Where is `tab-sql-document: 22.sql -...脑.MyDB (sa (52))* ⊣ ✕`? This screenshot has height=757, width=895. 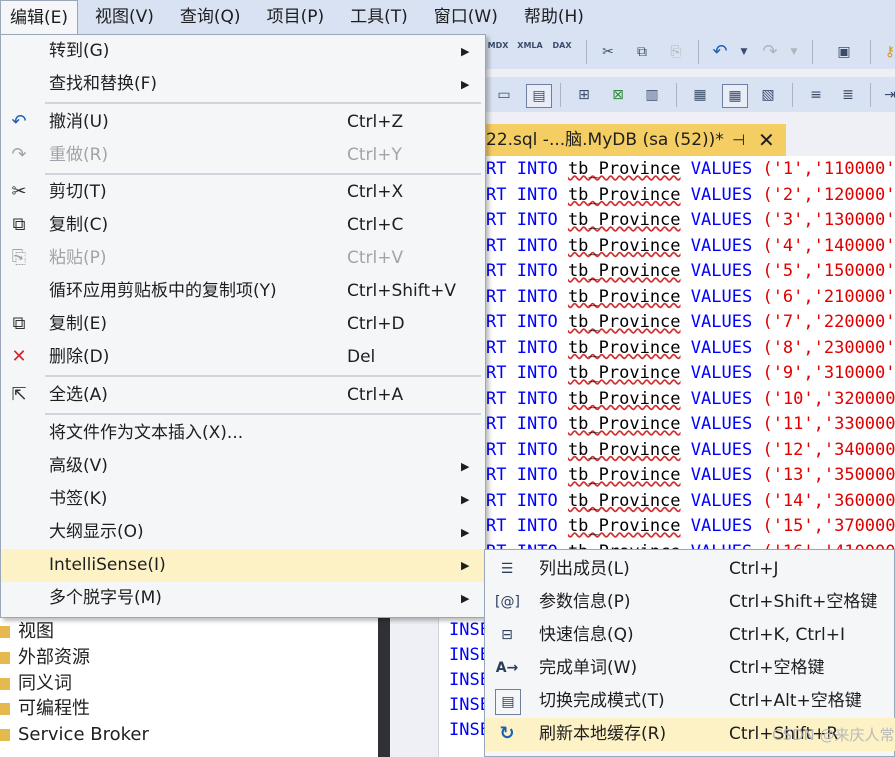
tab-sql-document: 22.sql -...脑.MyDB (sa (52))* ⊣ ✕ is located at coordinates (636, 140).